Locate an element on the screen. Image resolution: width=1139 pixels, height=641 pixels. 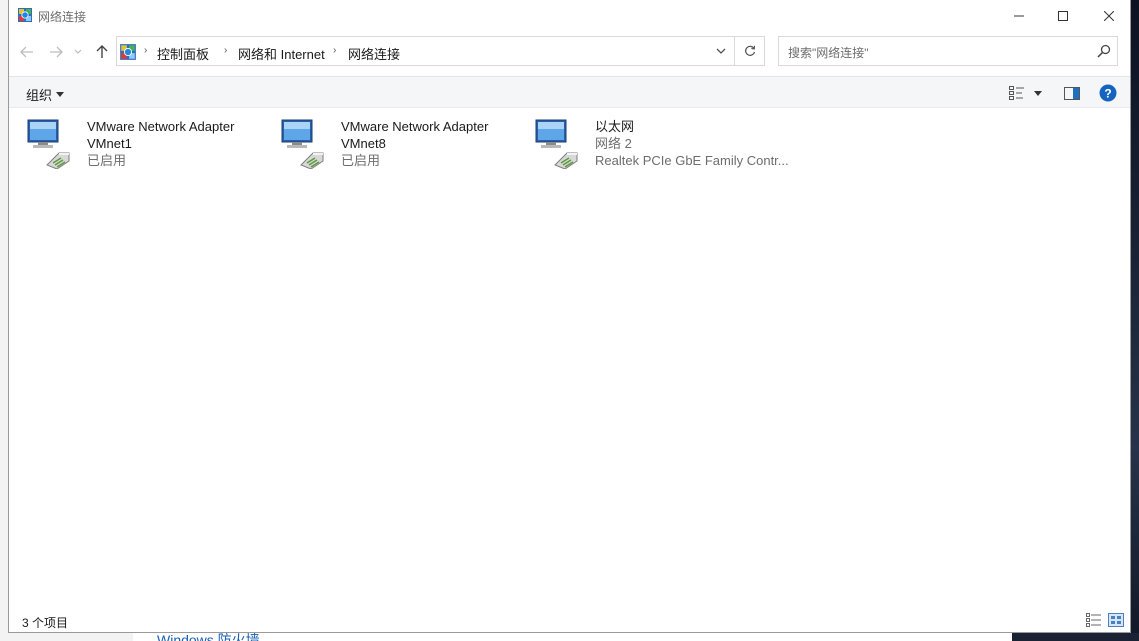
search-placeholder: 搜索"网络连接" is located at coordinates (828, 53).